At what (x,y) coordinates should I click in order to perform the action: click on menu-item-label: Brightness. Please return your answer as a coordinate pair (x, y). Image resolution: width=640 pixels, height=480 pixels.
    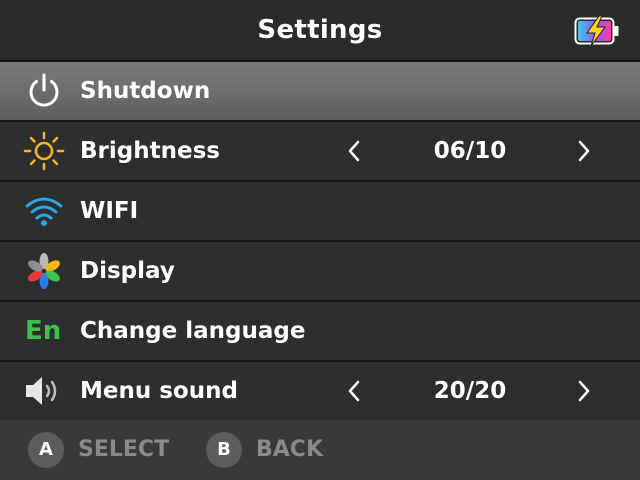
    Looking at the image, I should click on (150, 151).